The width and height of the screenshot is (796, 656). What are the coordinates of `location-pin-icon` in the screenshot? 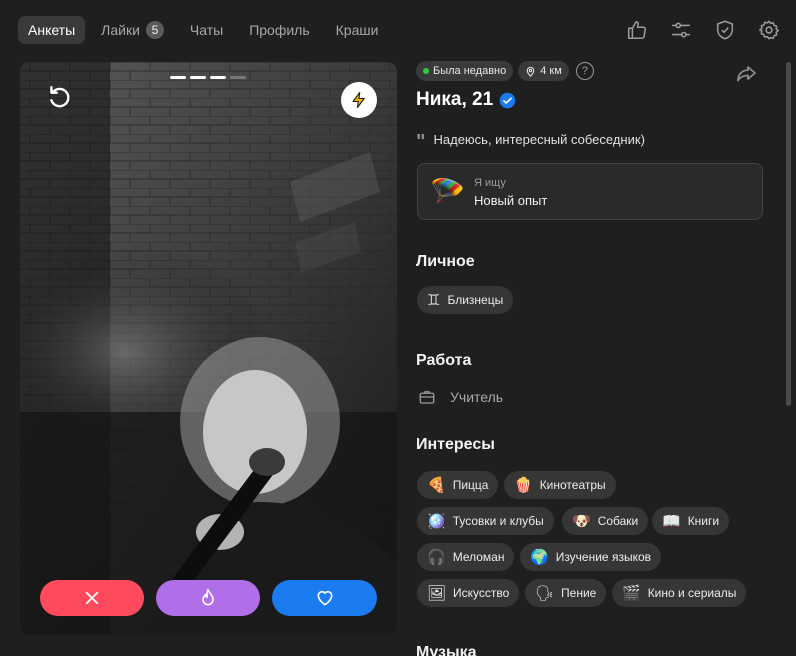 It's located at (530, 71).